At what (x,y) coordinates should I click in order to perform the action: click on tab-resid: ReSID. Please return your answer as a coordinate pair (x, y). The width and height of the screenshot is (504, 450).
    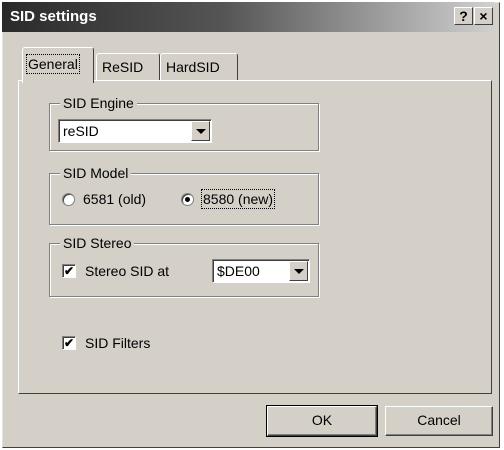
    Looking at the image, I should click on (128, 67).